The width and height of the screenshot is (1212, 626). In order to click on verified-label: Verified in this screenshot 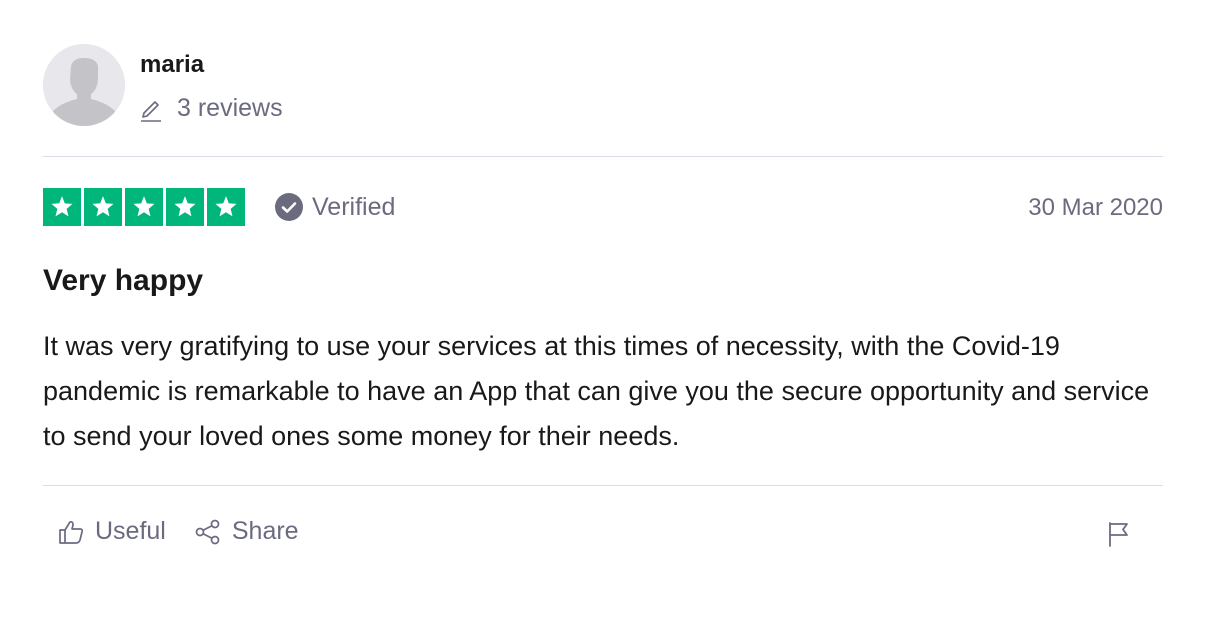, I will do `click(354, 206)`.